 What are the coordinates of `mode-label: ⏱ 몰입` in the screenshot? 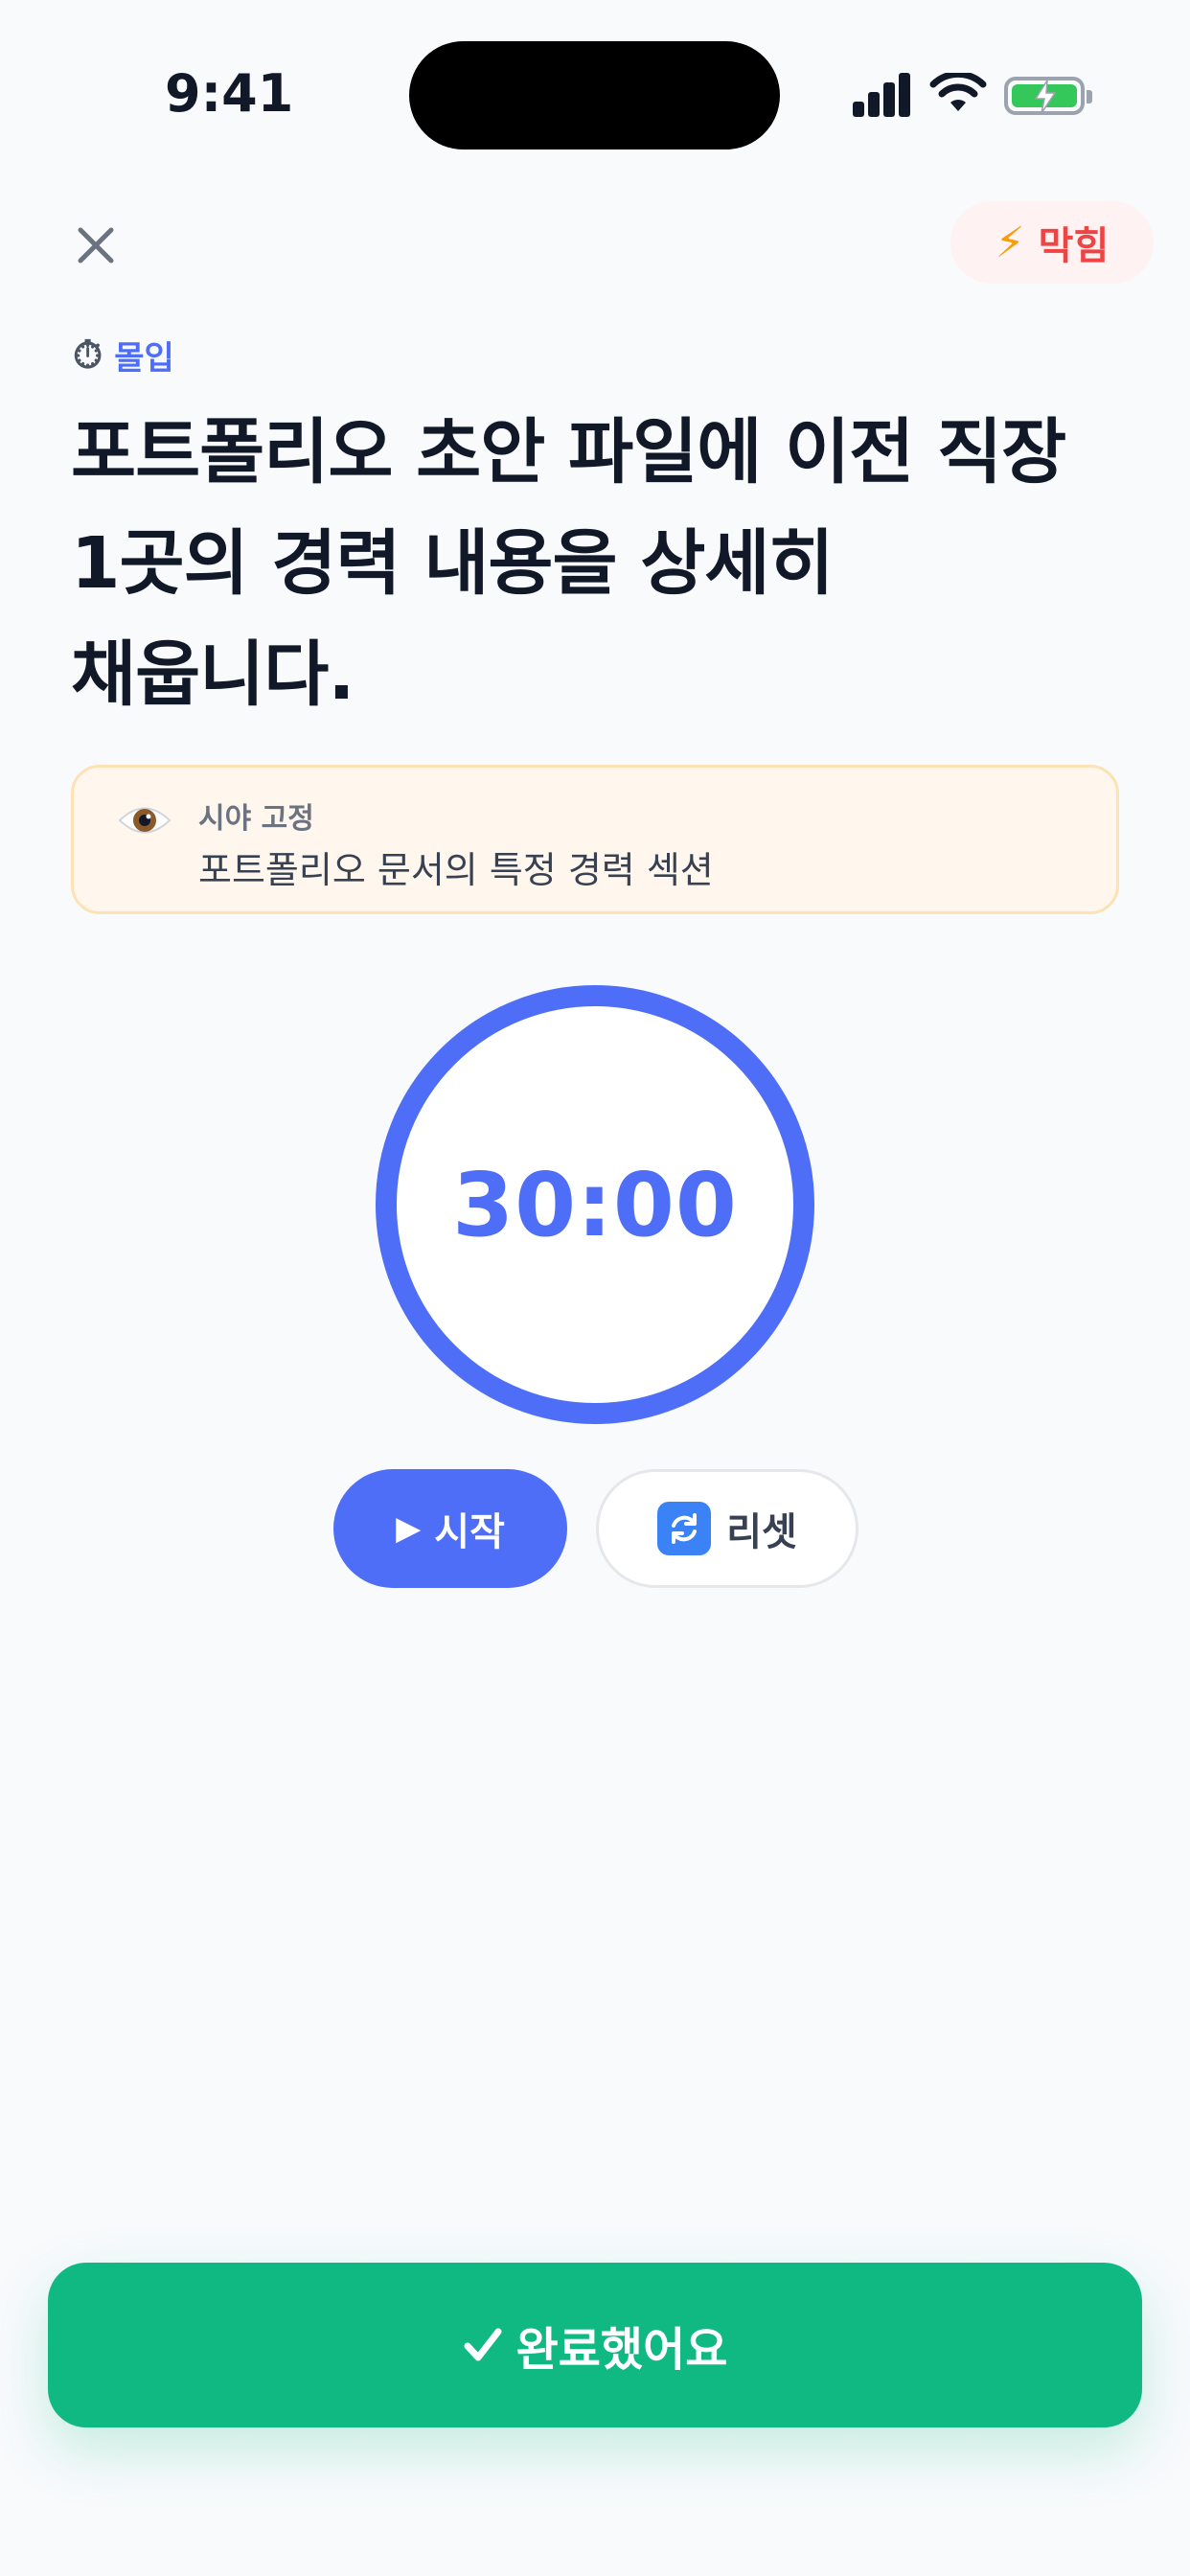 It's located at (124, 355).